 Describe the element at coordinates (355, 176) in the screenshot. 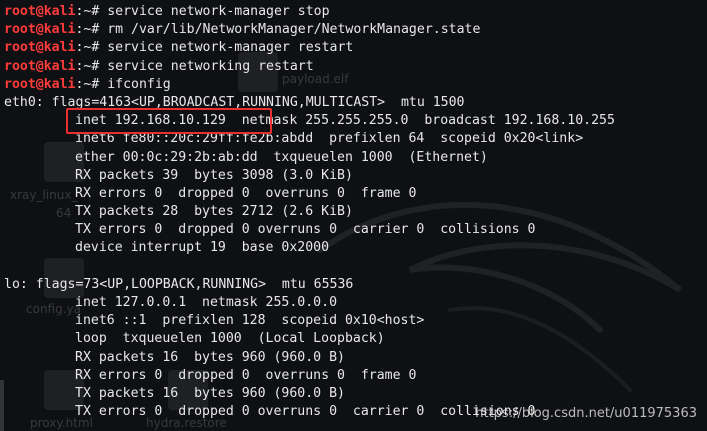

I see `output-line: RX packets 39 bytes 3098 (3.0 KiB)` at that location.